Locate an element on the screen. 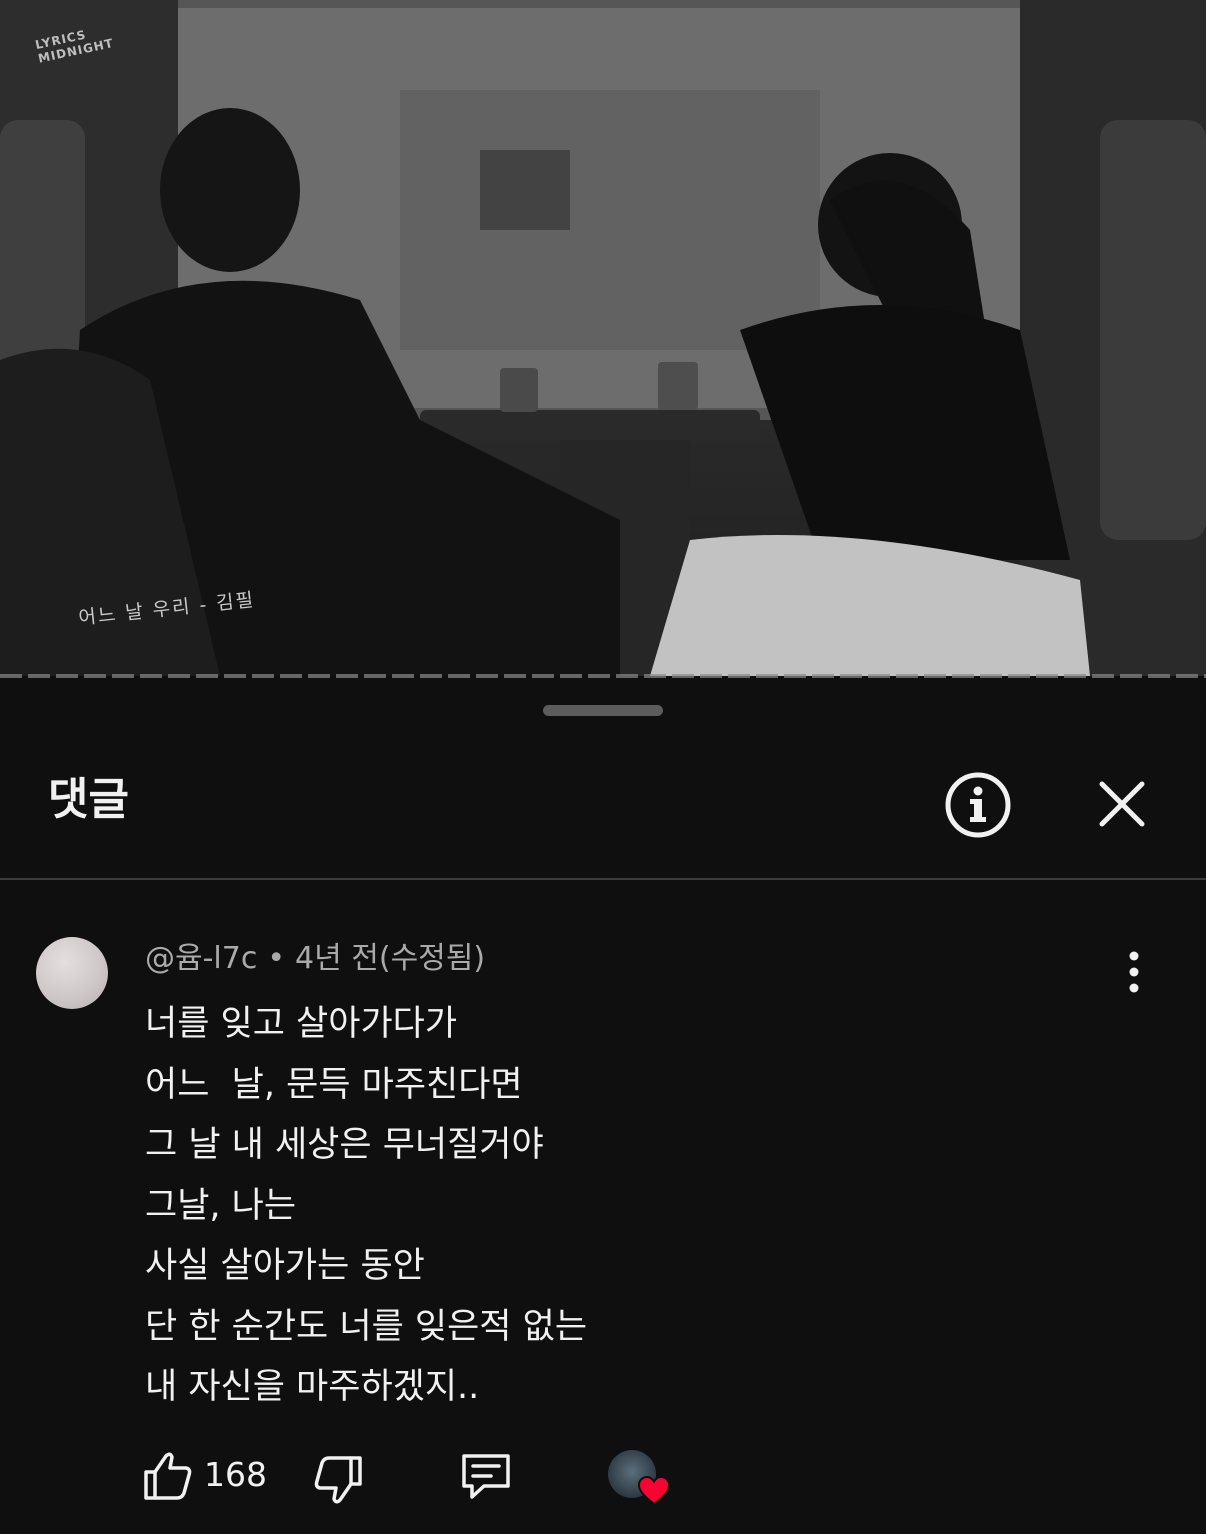  comment-line: 너를 잊고 살아가다가 is located at coordinates (301, 1024).